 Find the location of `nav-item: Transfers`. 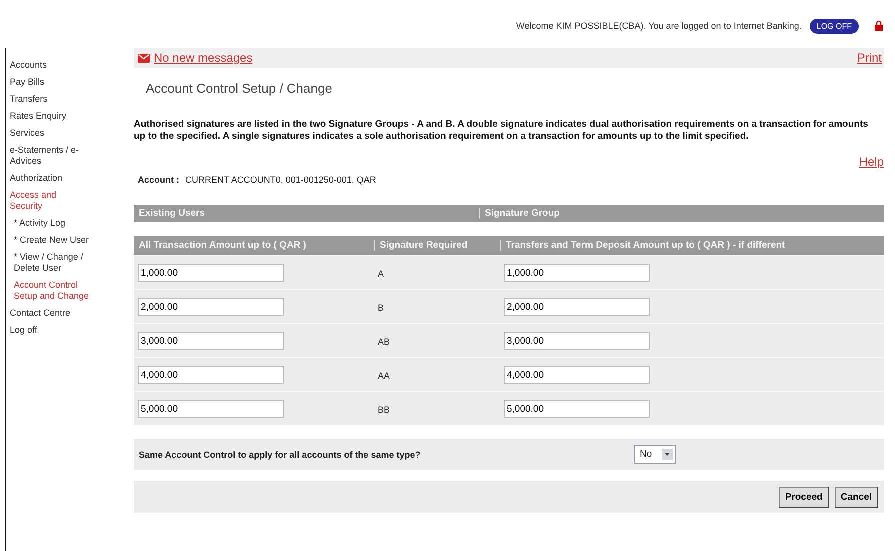

nav-item: Transfers is located at coordinates (50, 99).